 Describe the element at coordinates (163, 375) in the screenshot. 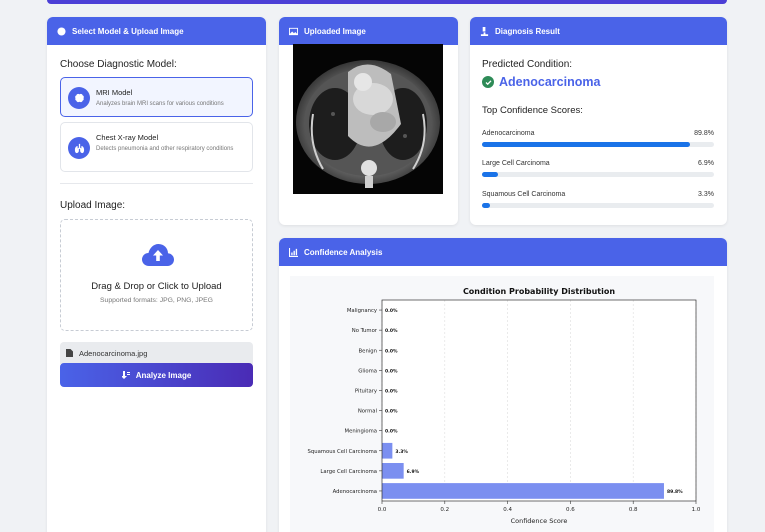

I see `analyze-image-label: Analyze Image` at that location.